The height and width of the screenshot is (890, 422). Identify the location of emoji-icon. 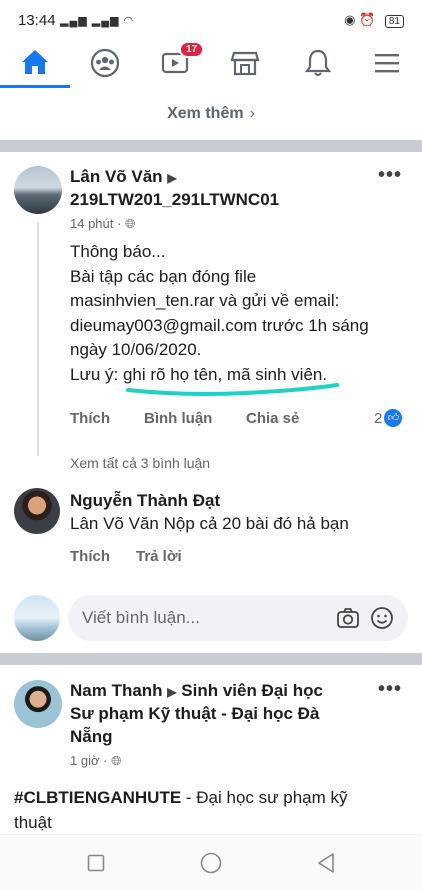
(382, 618).